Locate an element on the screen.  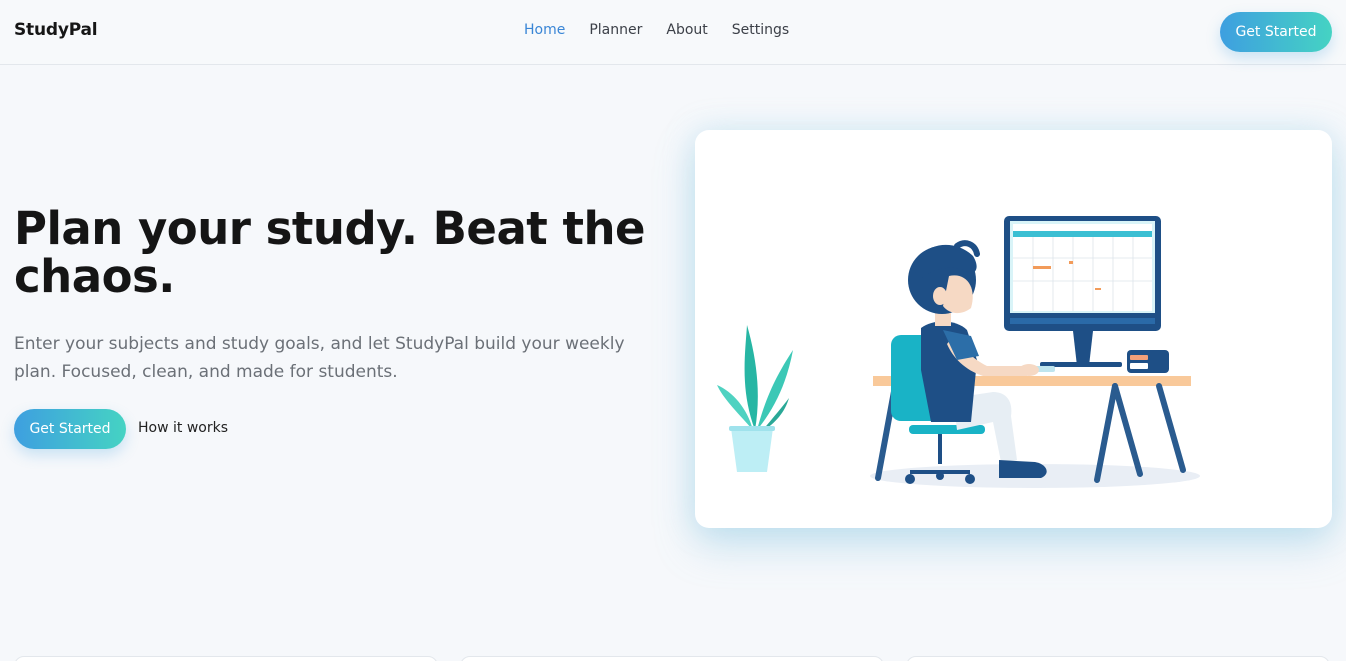
student-at-desk-illustration is located at coordinates (958, 352).